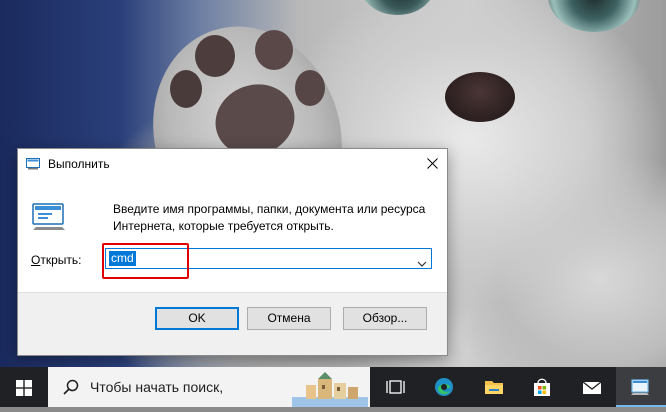  I want to click on dialog-title: Выполнить, so click(79, 164).